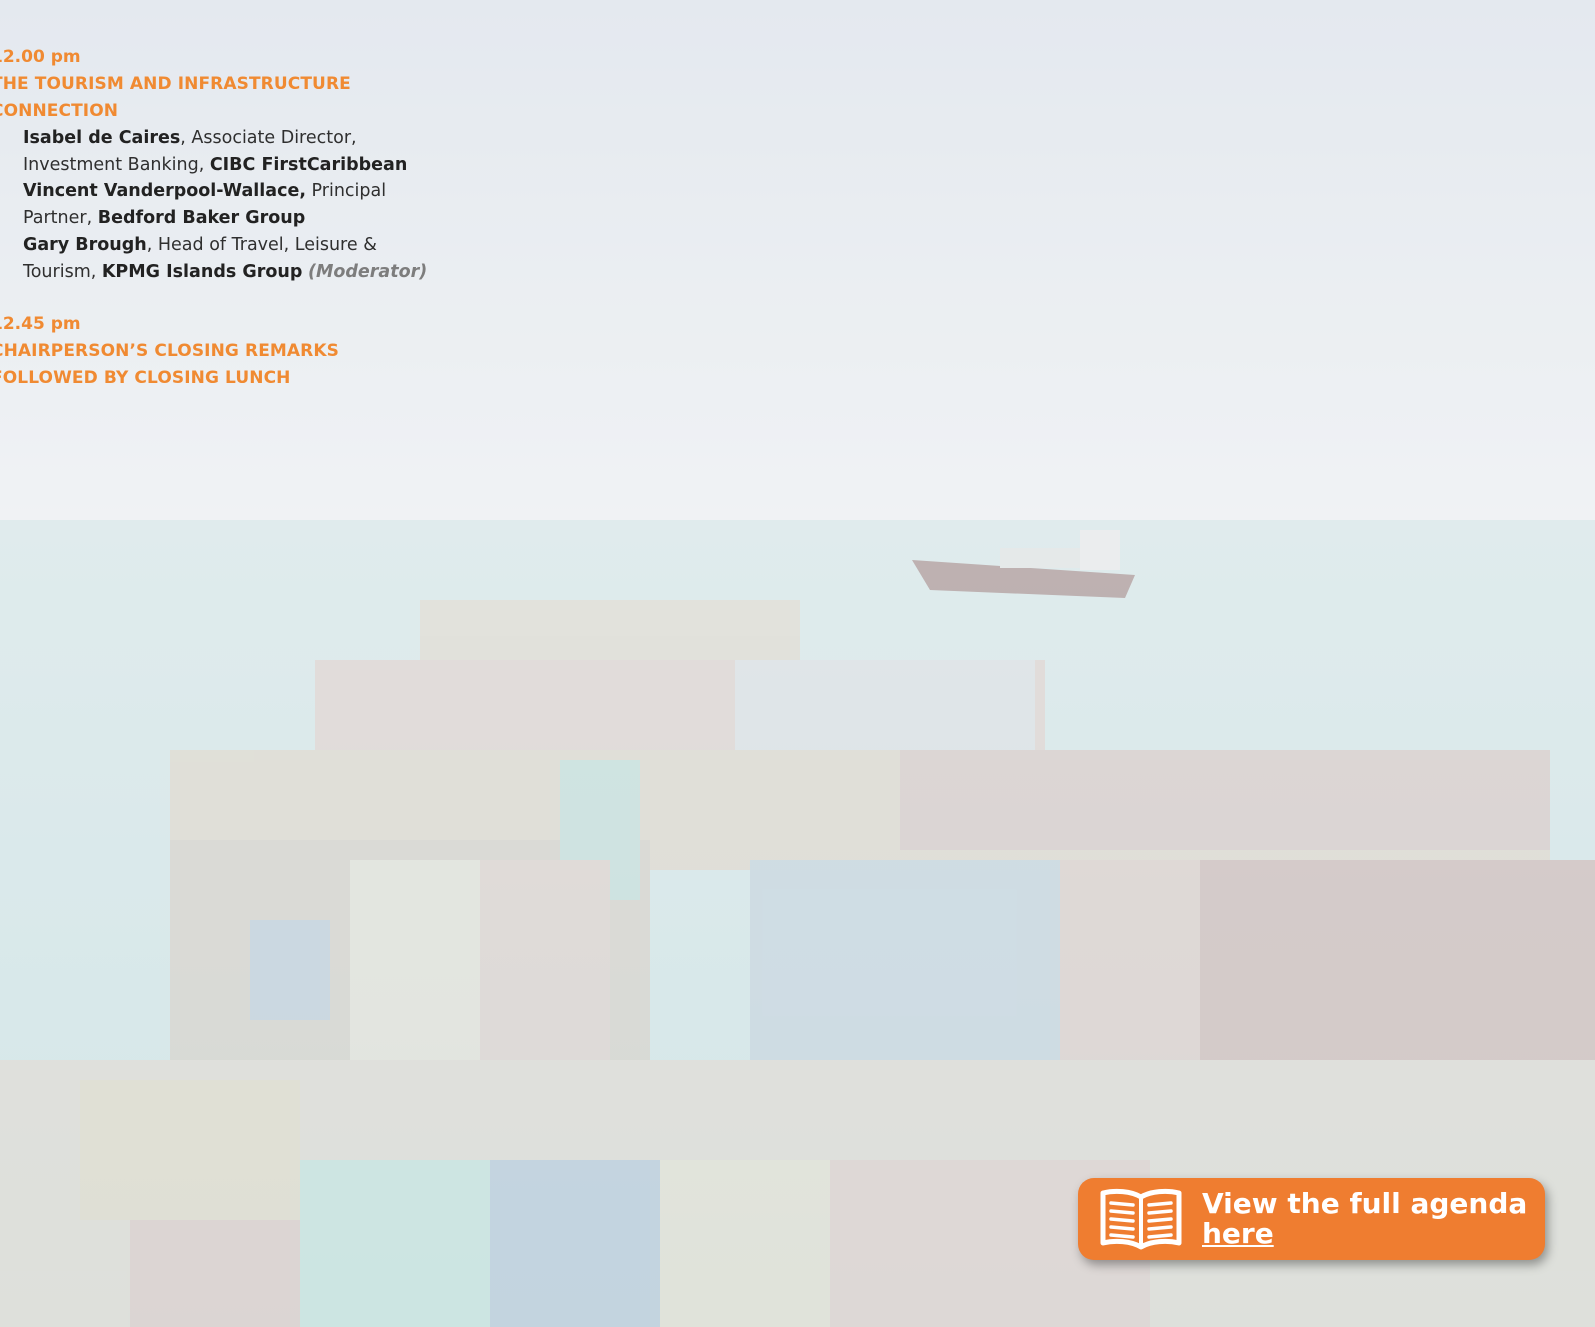  What do you see at coordinates (145, 378) in the screenshot?
I see `slot-title-line2: FOLLOWED BY CLOSING LUNCH` at bounding box center [145, 378].